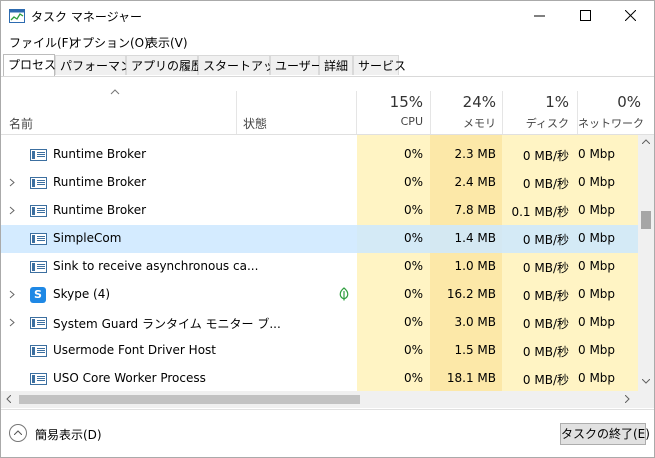 This screenshot has height=458, width=655. What do you see at coordinates (236, 112) in the screenshot?
I see `column-divider` at bounding box center [236, 112].